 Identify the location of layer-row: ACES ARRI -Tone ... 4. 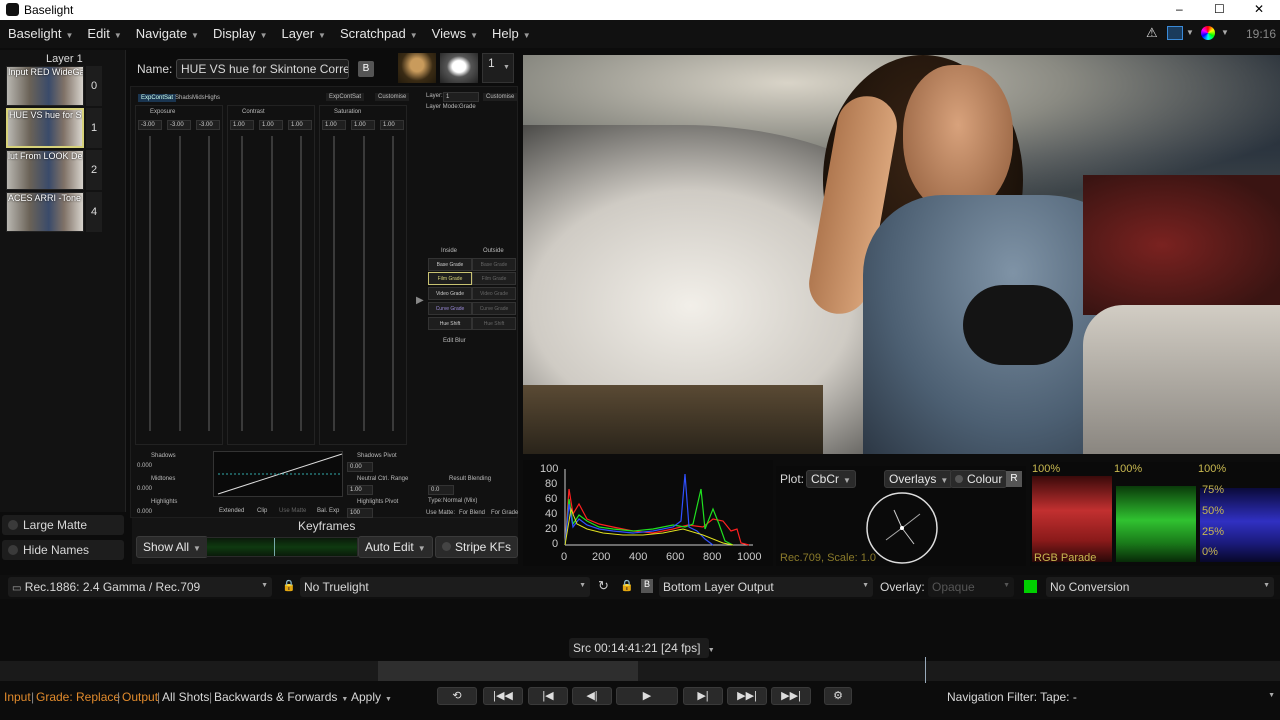
(54, 212).